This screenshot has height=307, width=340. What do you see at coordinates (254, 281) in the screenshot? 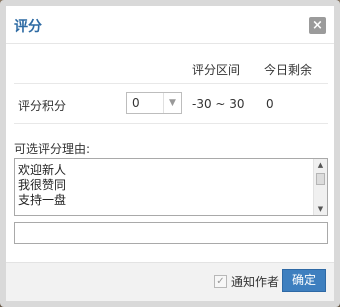
I see `notify-label: 通知作者` at bounding box center [254, 281].